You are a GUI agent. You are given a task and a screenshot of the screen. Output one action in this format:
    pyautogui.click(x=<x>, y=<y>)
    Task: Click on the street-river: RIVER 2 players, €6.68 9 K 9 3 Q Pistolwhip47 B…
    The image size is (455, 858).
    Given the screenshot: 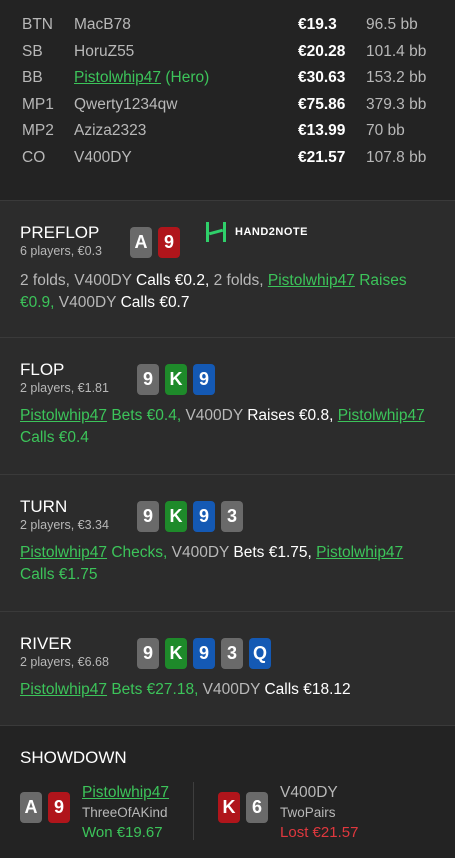 What is the action you would take?
    pyautogui.click(x=227, y=669)
    